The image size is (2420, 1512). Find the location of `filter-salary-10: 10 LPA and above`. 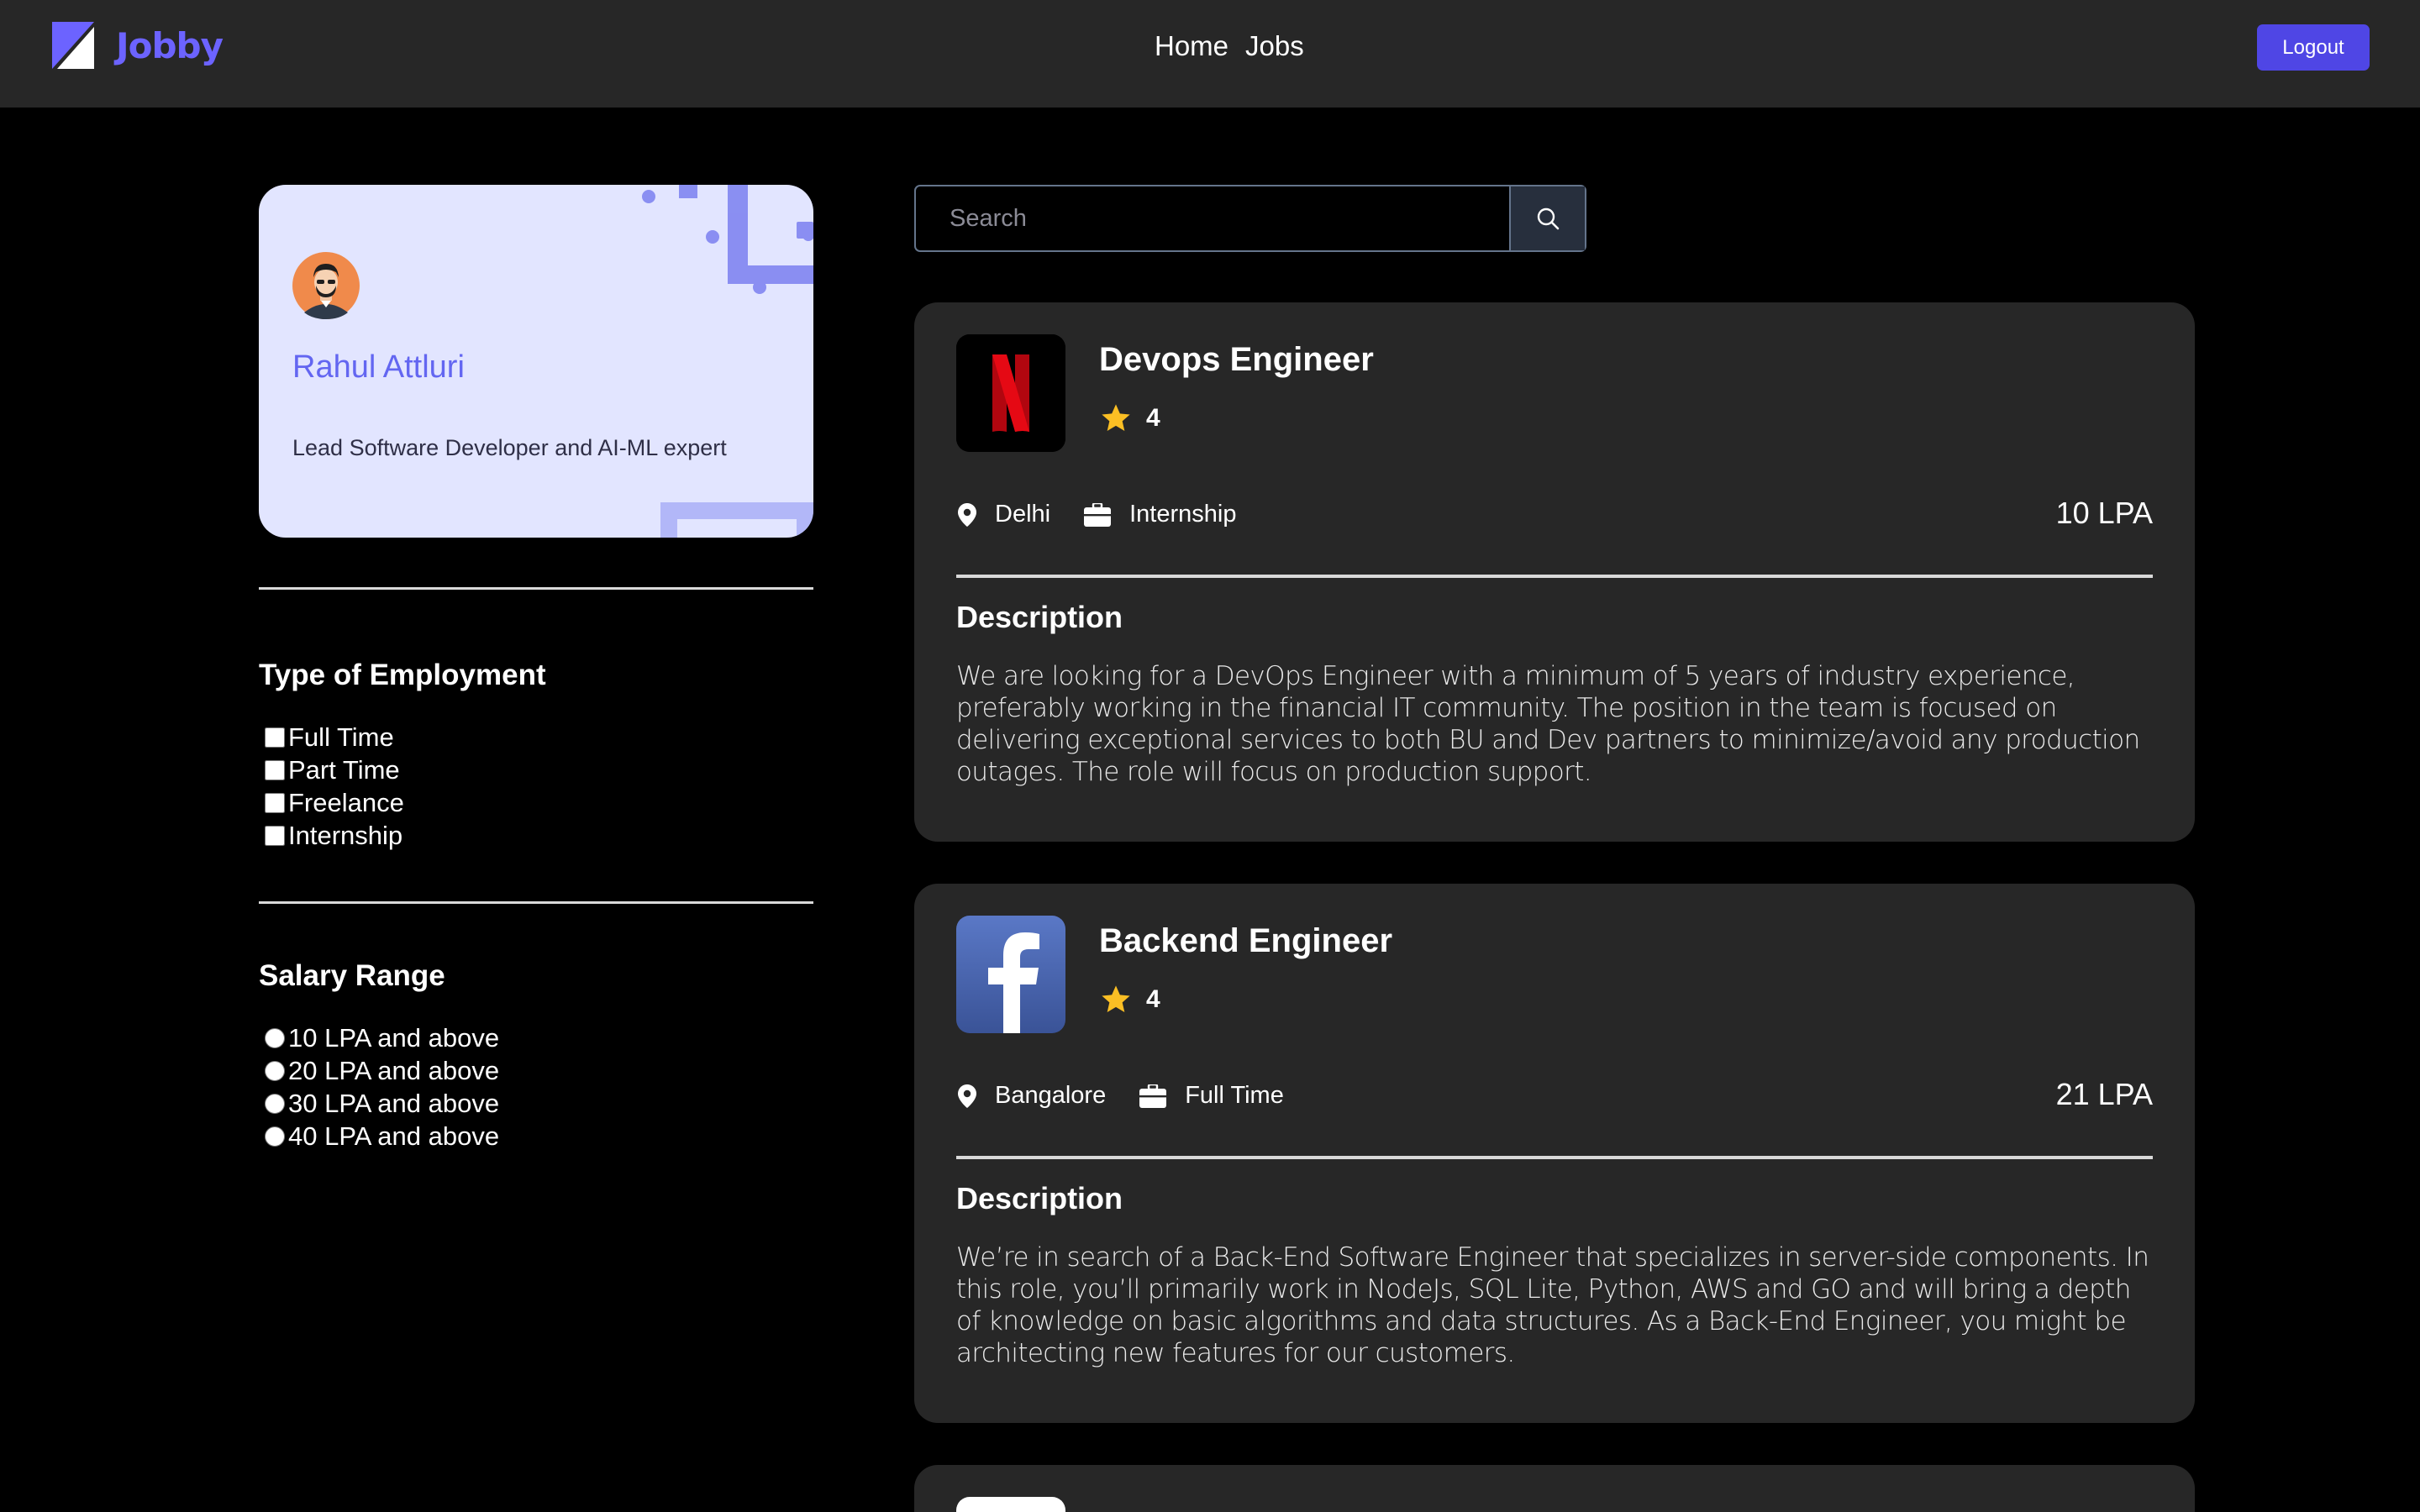

filter-salary-10: 10 LPA and above is located at coordinates (382, 1037).